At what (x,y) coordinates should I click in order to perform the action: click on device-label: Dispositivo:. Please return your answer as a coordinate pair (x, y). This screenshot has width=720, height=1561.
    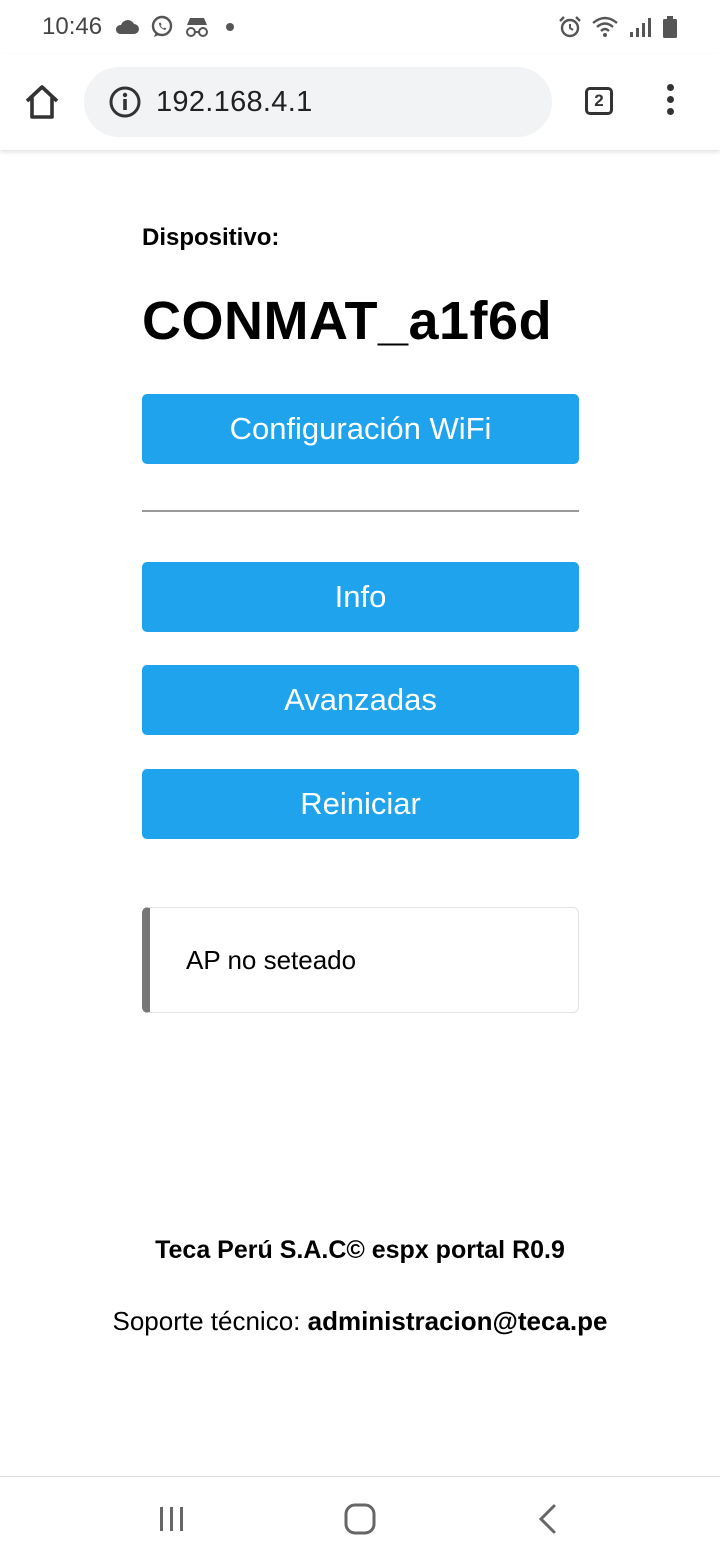
    Looking at the image, I should click on (211, 237).